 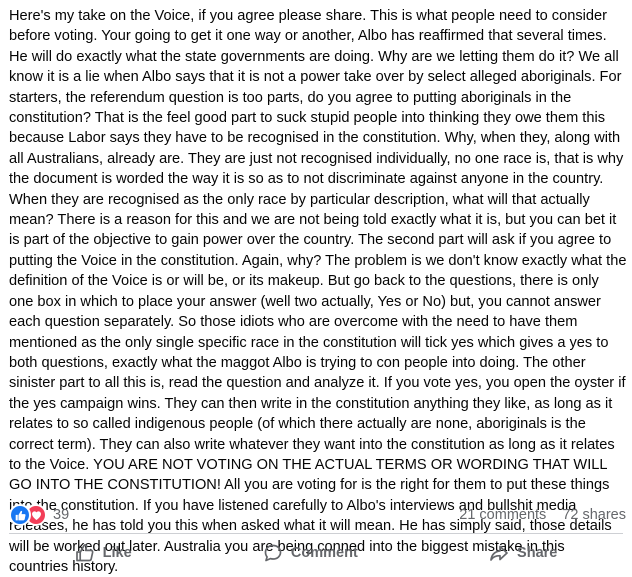 I want to click on shares-count-link: 72 shares, so click(x=594, y=515).